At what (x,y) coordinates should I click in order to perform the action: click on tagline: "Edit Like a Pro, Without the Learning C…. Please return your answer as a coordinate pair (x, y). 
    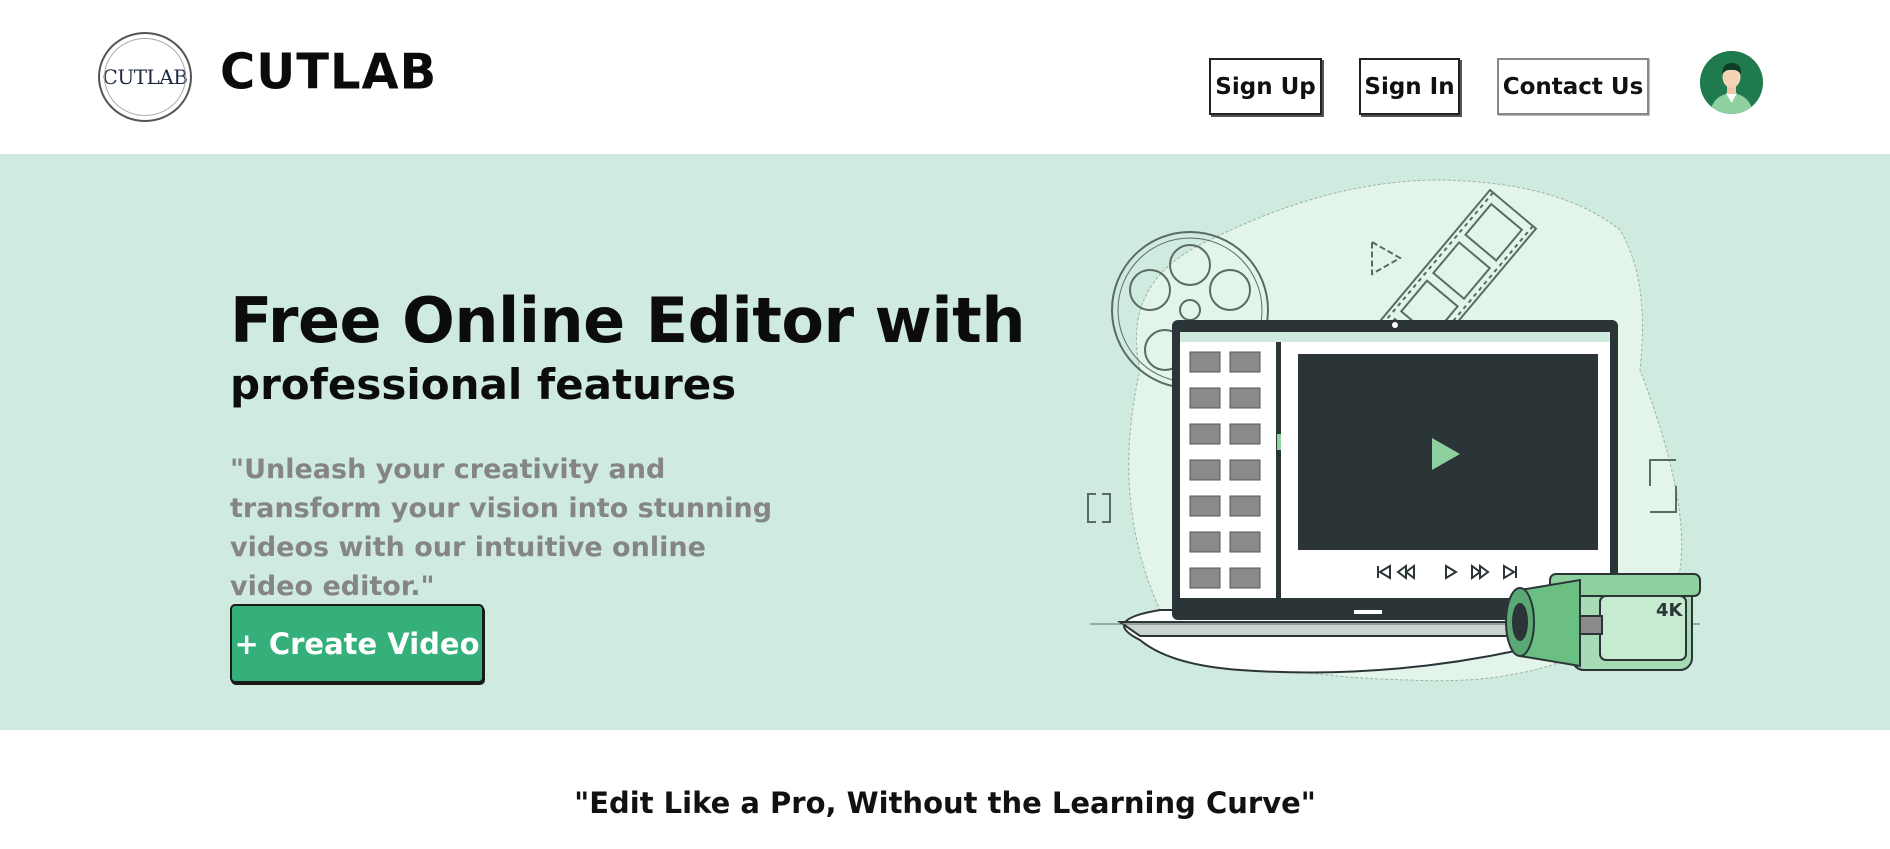
    Looking at the image, I should click on (945, 803).